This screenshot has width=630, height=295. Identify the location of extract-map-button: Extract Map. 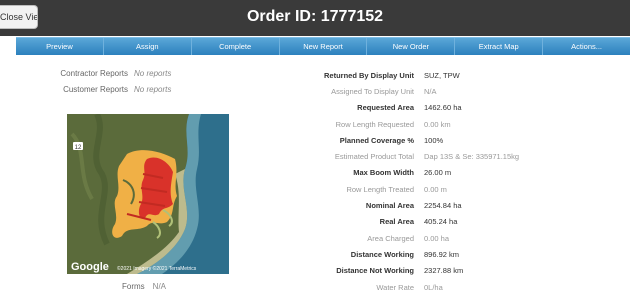
(499, 46).